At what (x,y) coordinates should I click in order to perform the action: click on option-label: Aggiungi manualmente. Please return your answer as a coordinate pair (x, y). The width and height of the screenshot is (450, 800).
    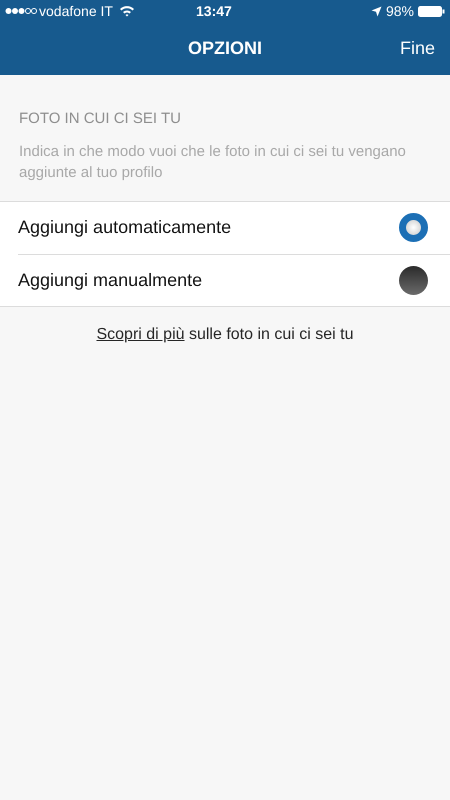
    Looking at the image, I should click on (110, 280).